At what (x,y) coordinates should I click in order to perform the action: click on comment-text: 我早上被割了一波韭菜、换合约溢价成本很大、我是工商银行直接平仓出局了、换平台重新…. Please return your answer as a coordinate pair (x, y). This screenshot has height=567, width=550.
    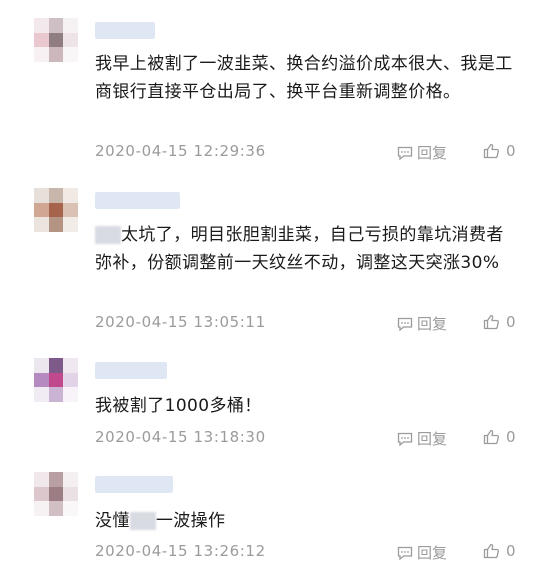
    Looking at the image, I should click on (304, 78).